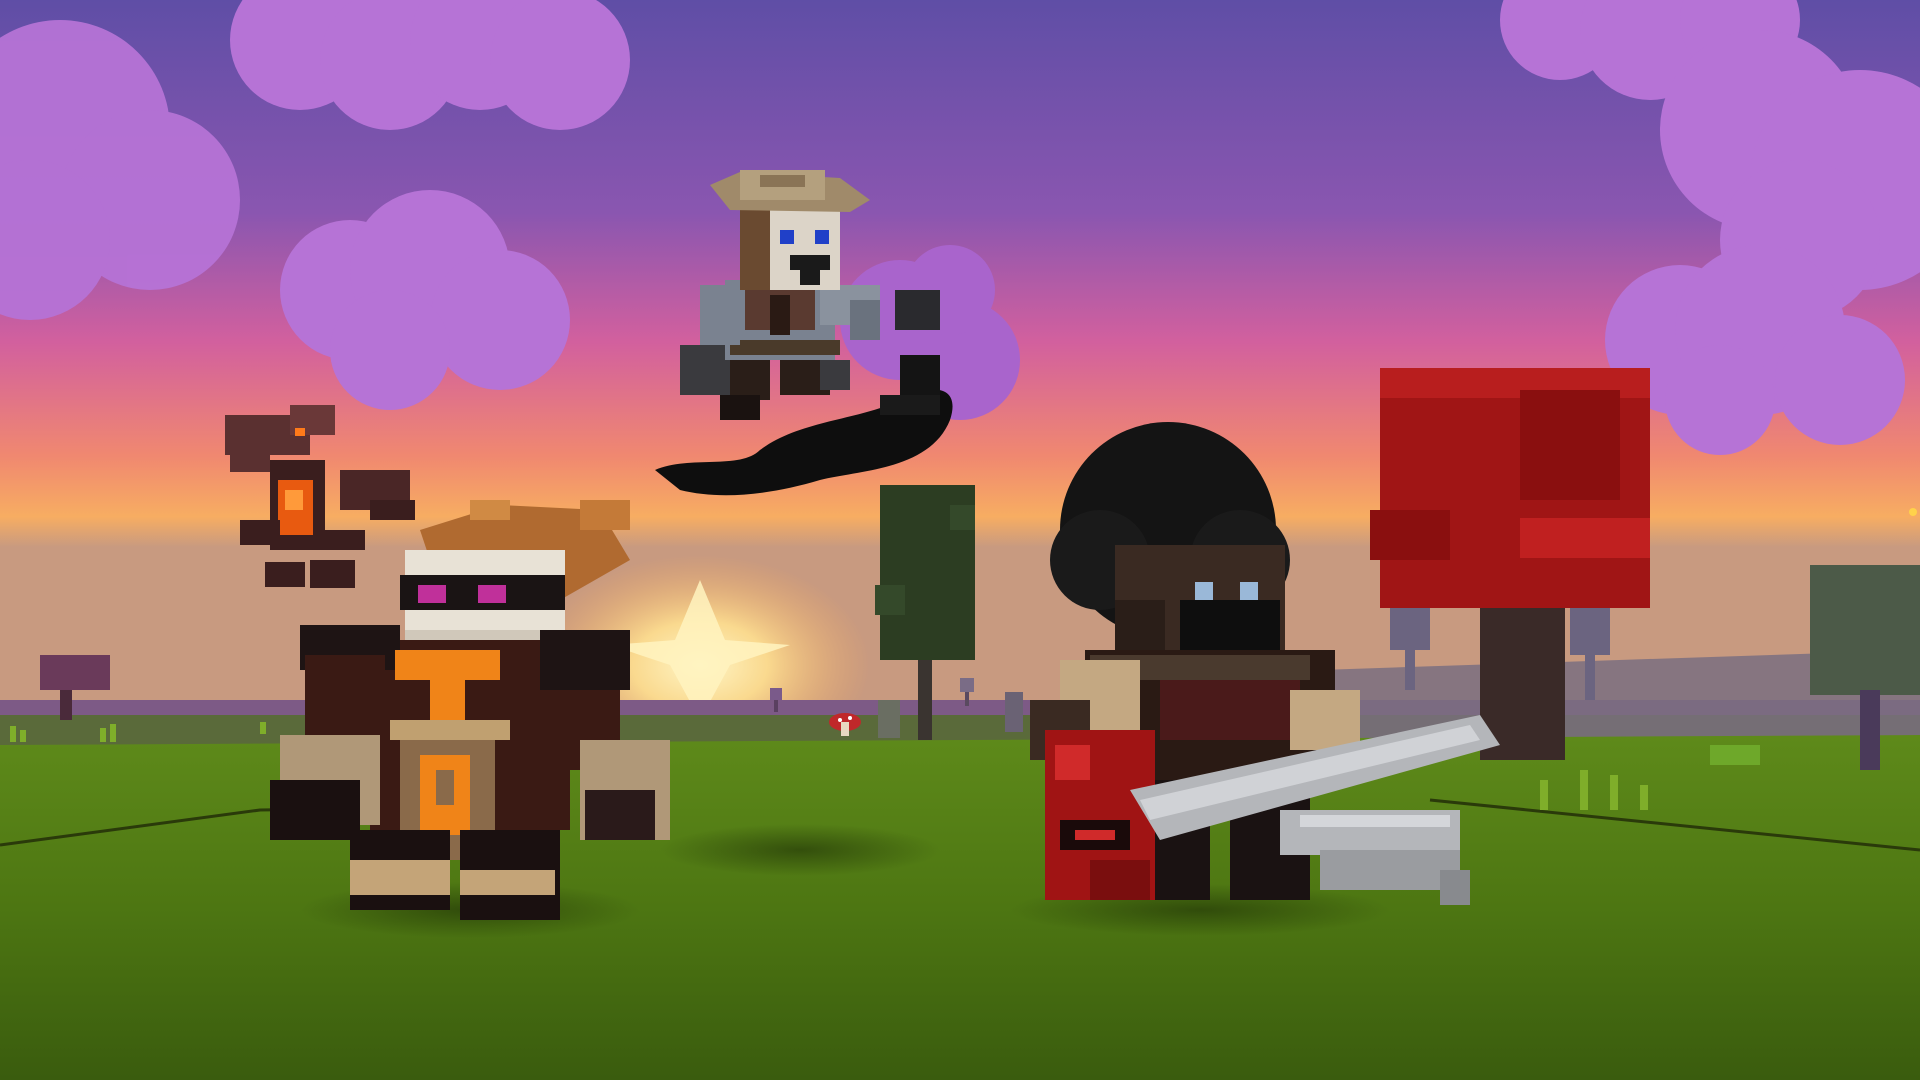 Image resolution: width=1920 pixels, height=1080 pixels. I want to click on pirate-shadow, so click(800, 850).